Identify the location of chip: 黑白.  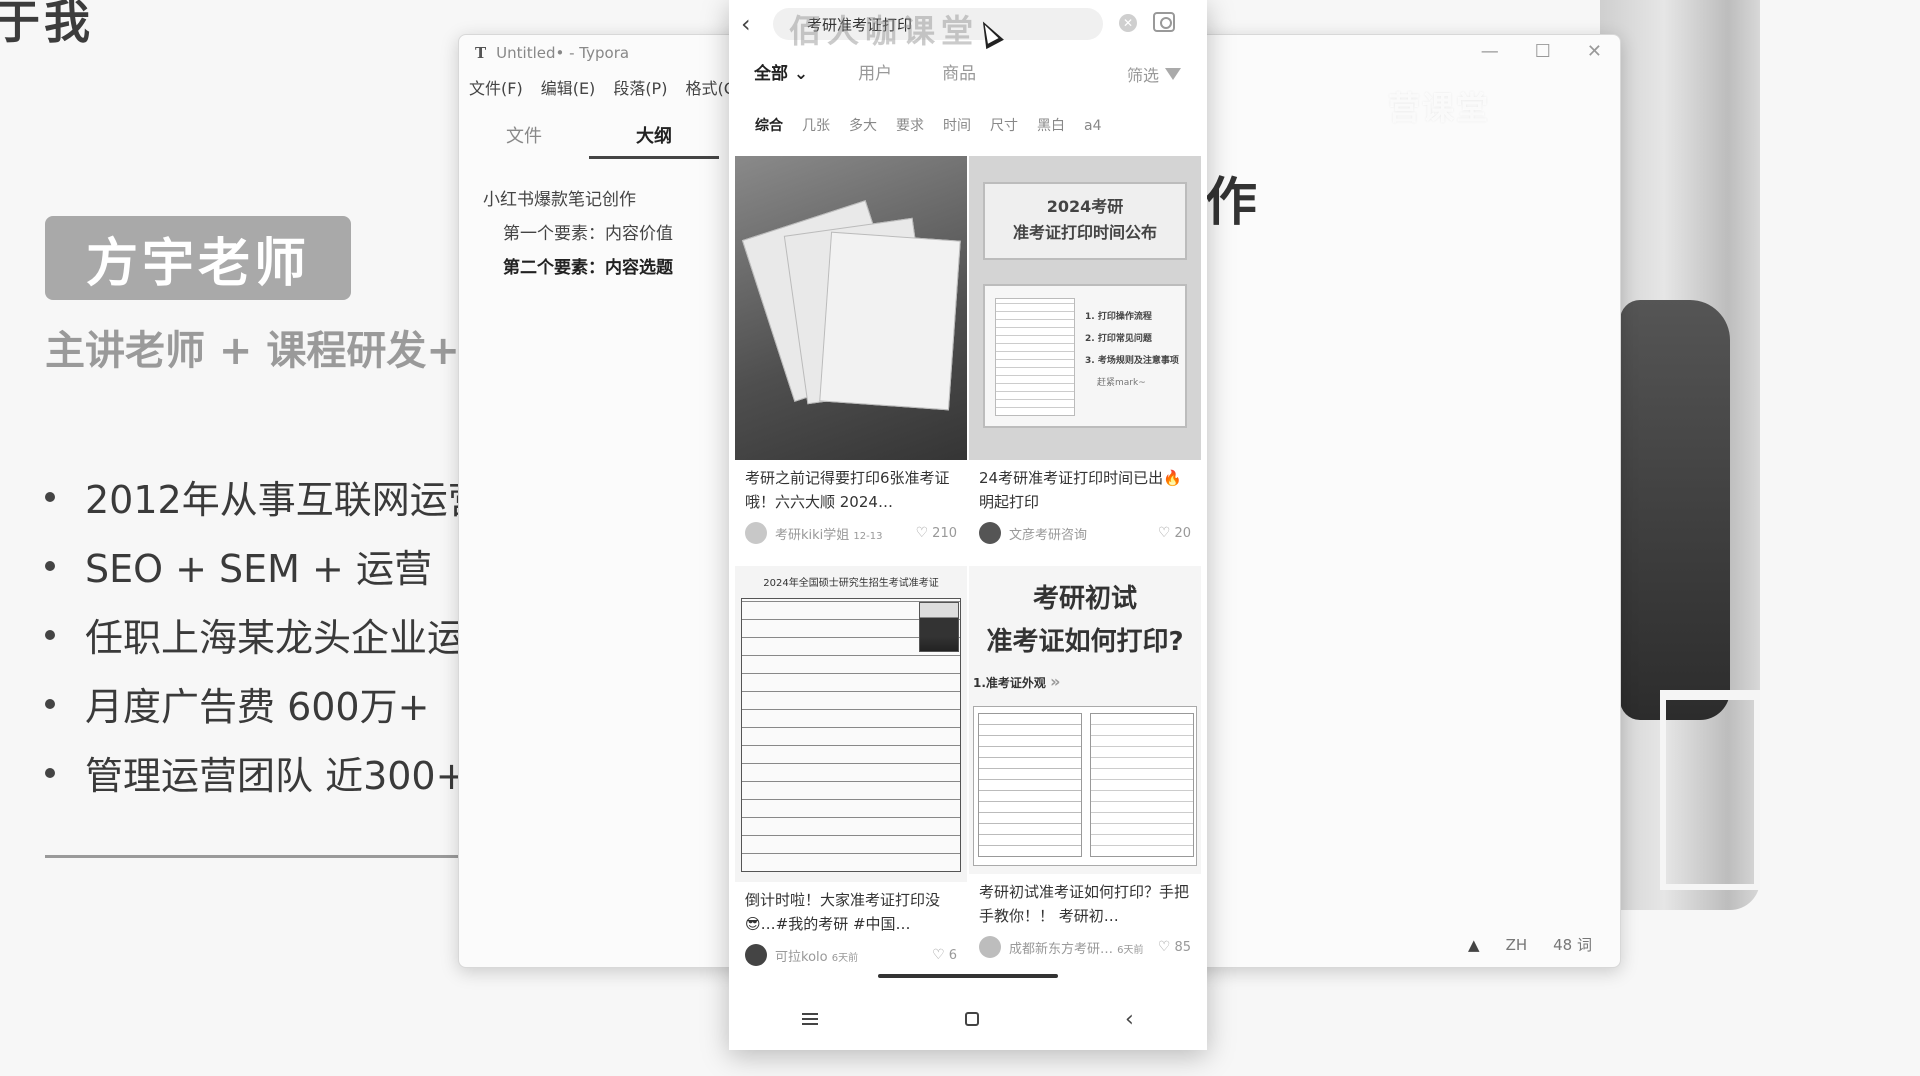
(1051, 126).